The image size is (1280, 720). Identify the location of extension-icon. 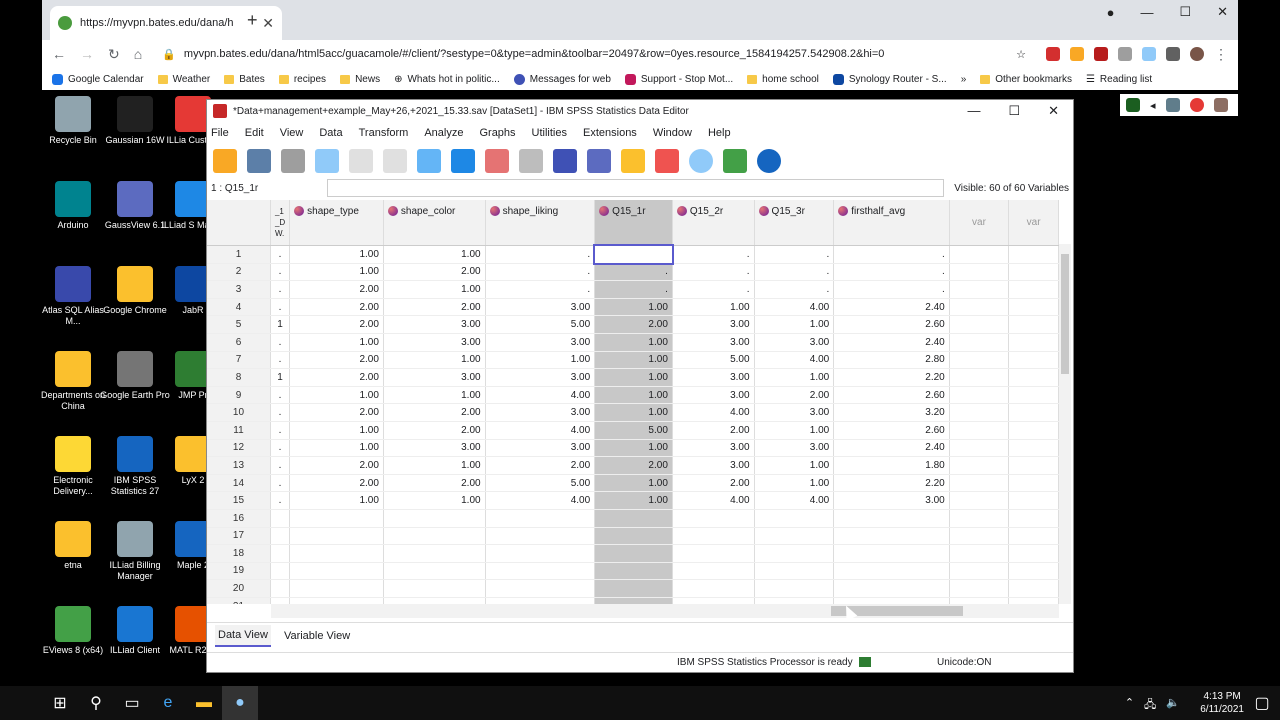
(1125, 54).